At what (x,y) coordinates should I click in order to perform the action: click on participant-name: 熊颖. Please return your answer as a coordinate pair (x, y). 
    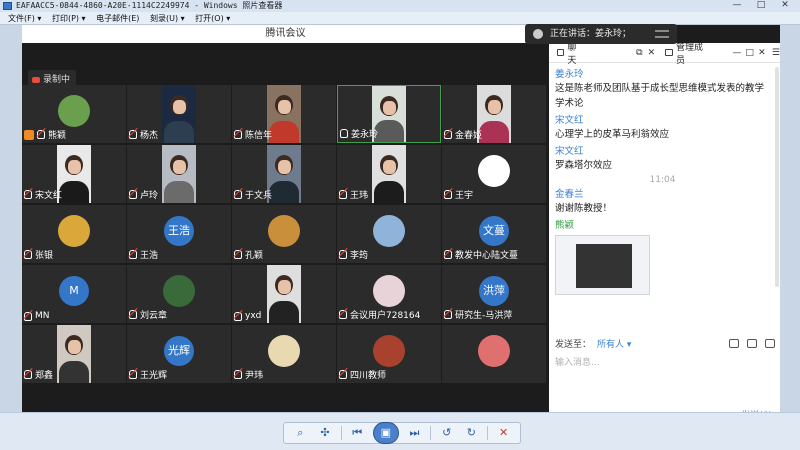
    Looking at the image, I should click on (57, 136).